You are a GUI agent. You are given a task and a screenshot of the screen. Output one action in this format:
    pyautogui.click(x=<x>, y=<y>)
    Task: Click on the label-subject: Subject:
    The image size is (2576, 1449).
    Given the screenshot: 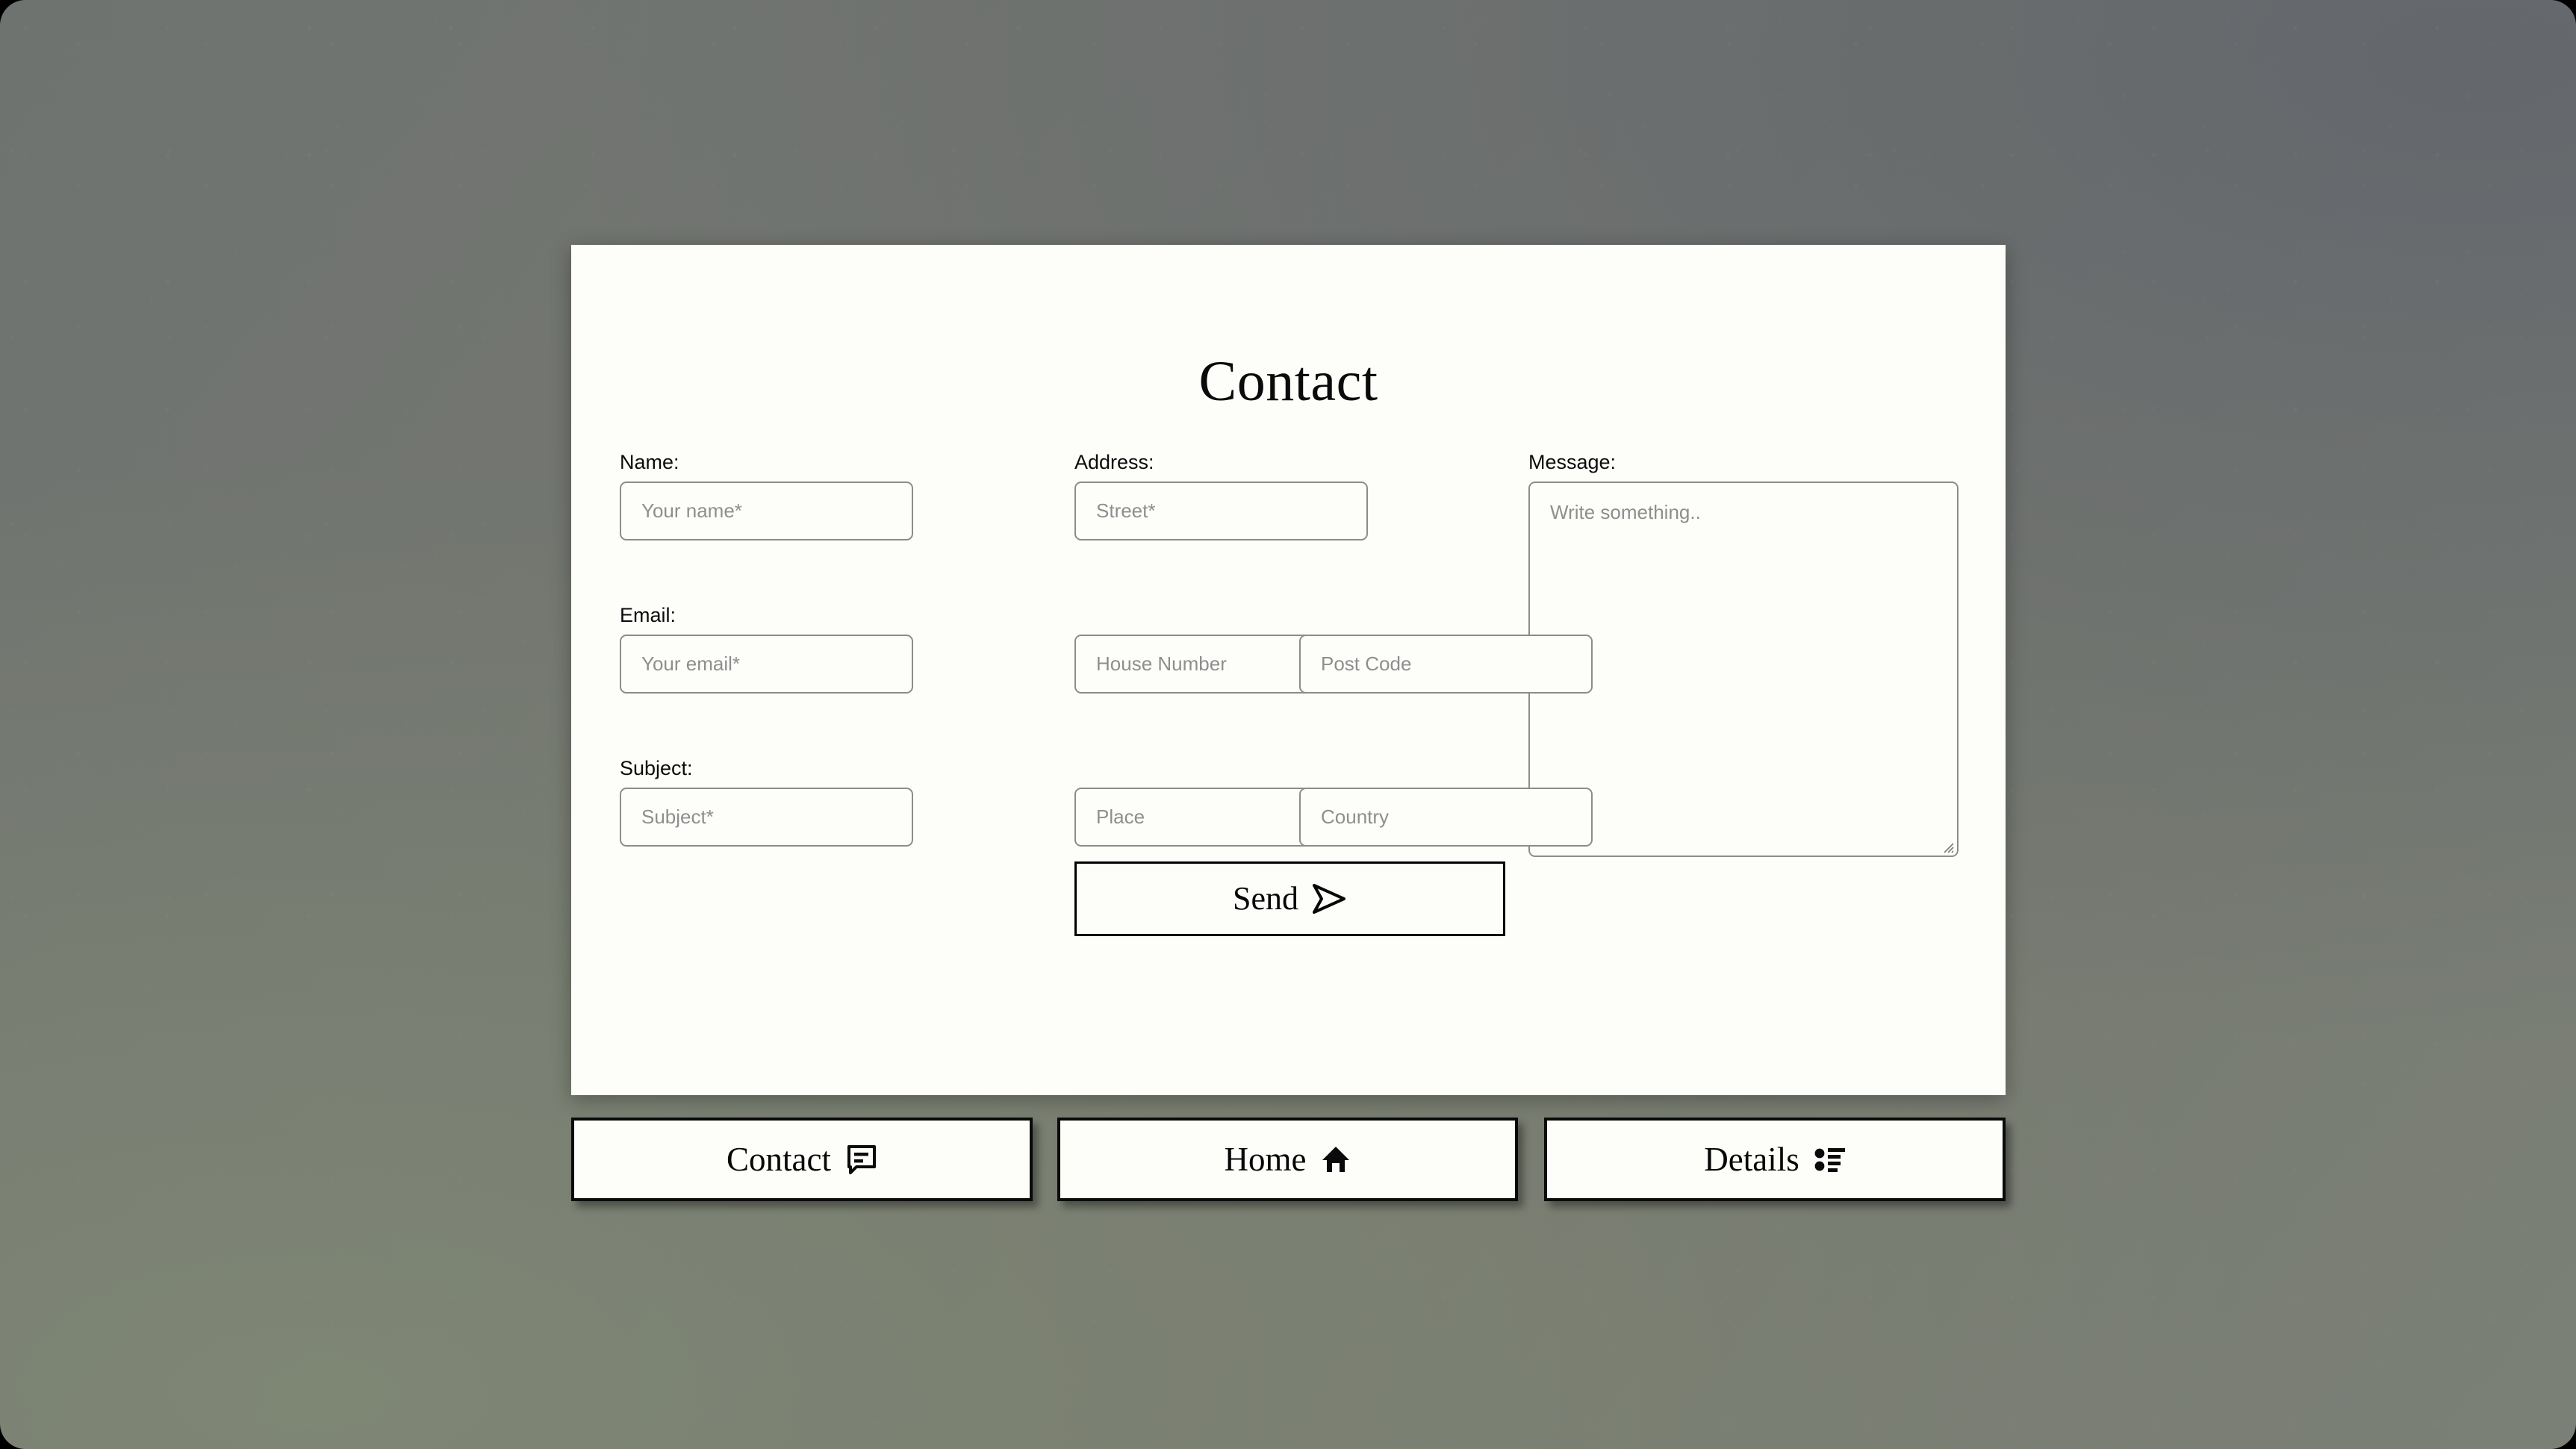 What is the action you would take?
    pyautogui.click(x=656, y=768)
    